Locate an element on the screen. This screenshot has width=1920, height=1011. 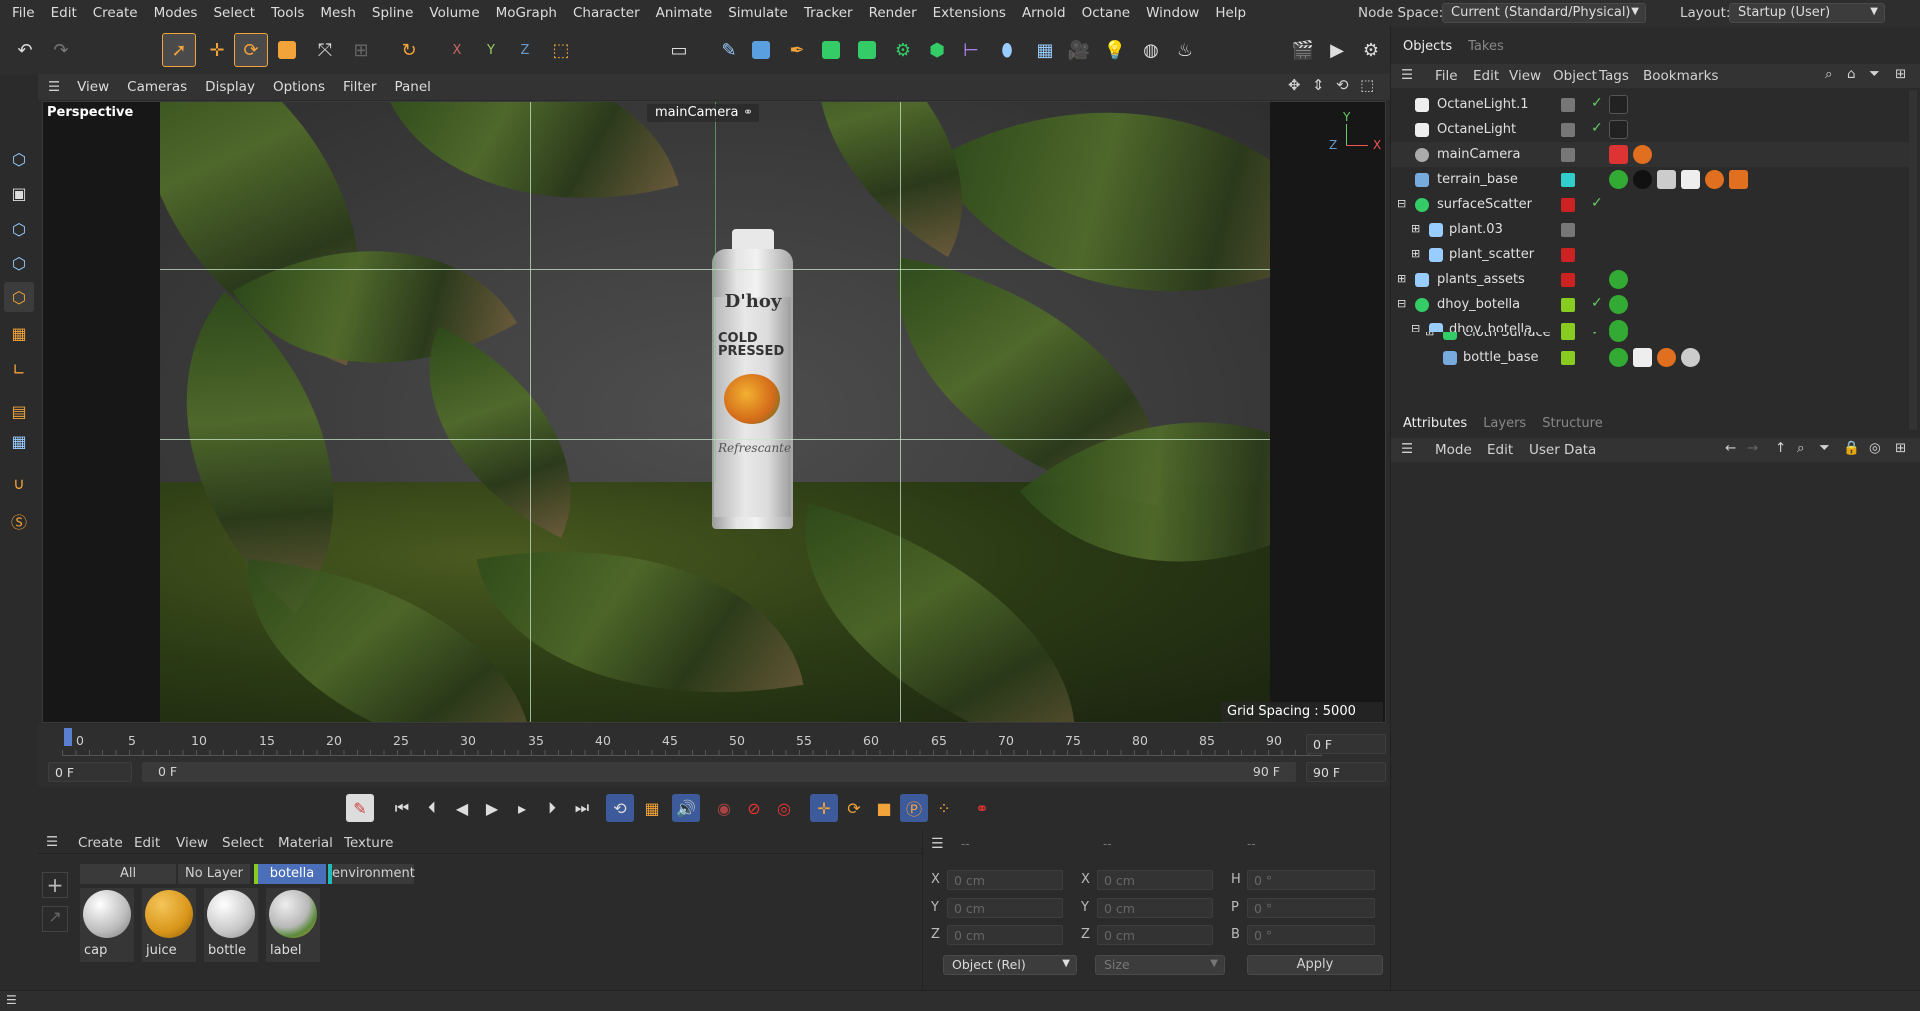
polygons-mode-icon: ⬡ is located at coordinates (19, 297).